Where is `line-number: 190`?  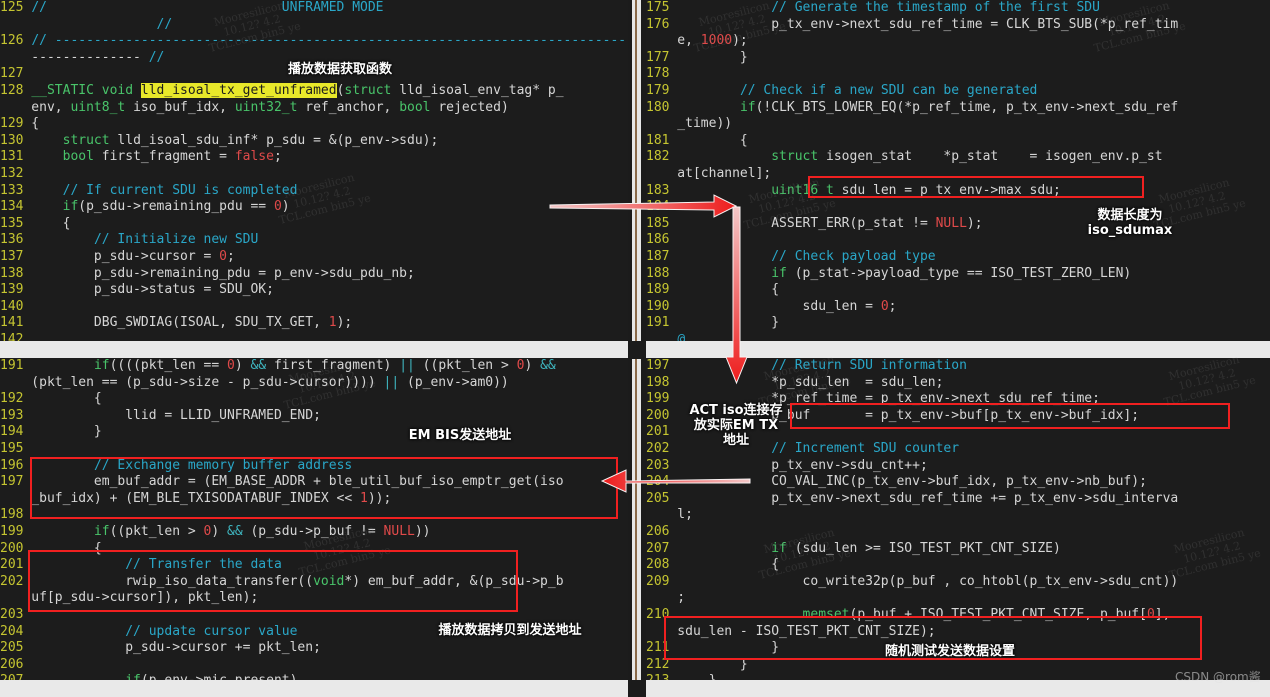
line-number: 190 is located at coordinates (658, 306).